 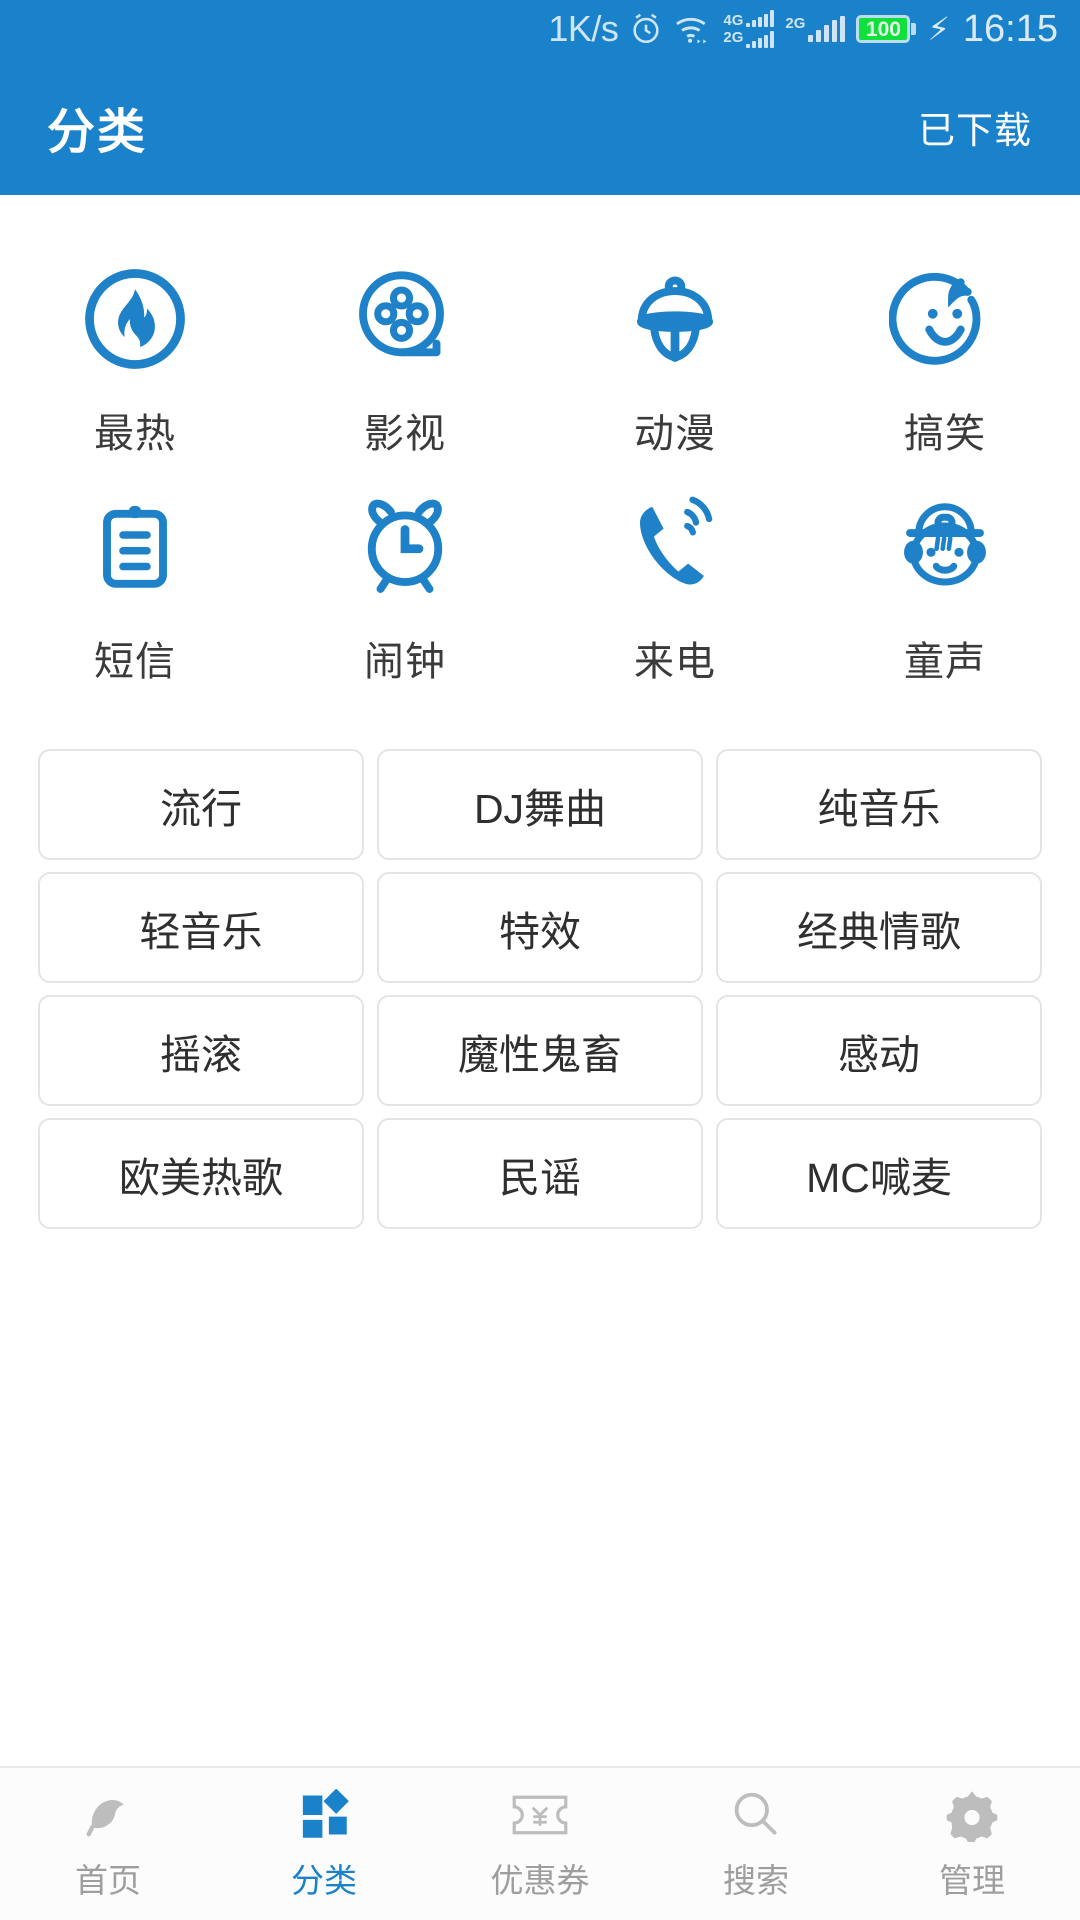 What do you see at coordinates (540, 1173) in the screenshot?
I see `tag-chip: 民谣` at bounding box center [540, 1173].